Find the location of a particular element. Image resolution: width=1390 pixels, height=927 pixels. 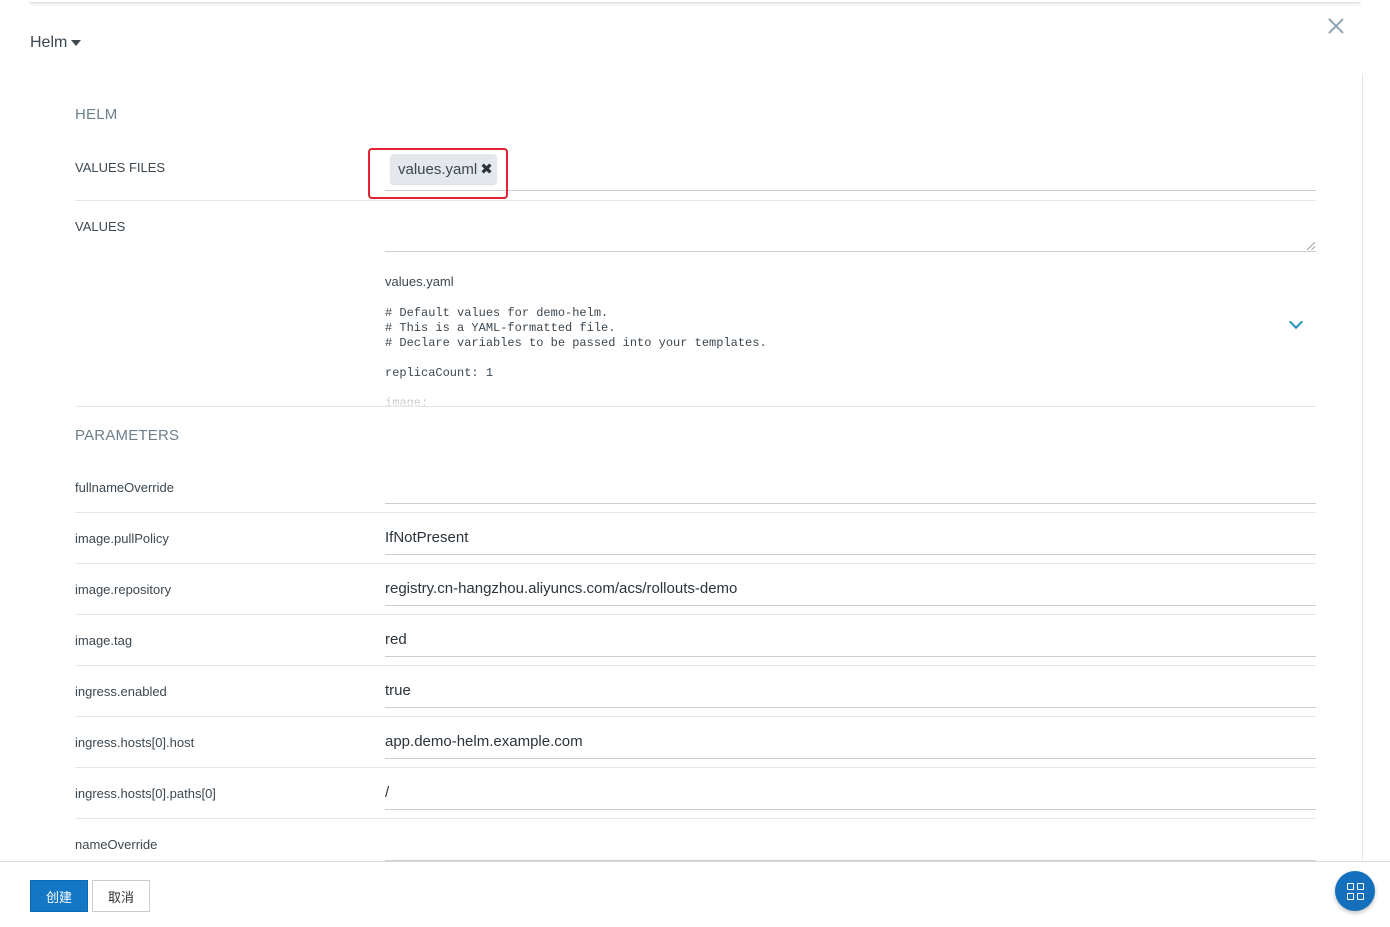

grid-icon is located at coordinates (1355, 891).